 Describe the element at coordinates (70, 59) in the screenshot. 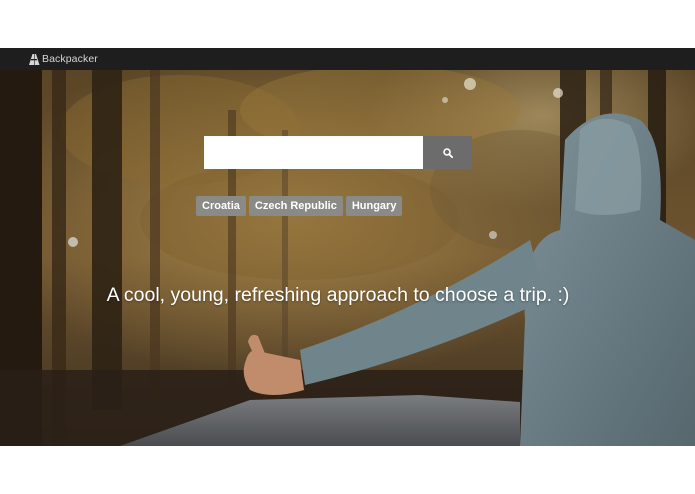

I see `brand-name: Backpacker` at that location.